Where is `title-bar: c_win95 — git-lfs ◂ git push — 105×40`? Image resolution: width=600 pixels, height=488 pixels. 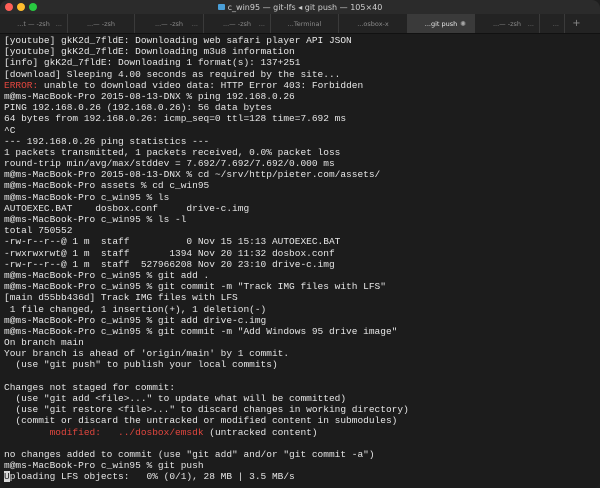
title-bar: c_win95 — git-lfs ◂ git push — 105×40 is located at coordinates (300, 7).